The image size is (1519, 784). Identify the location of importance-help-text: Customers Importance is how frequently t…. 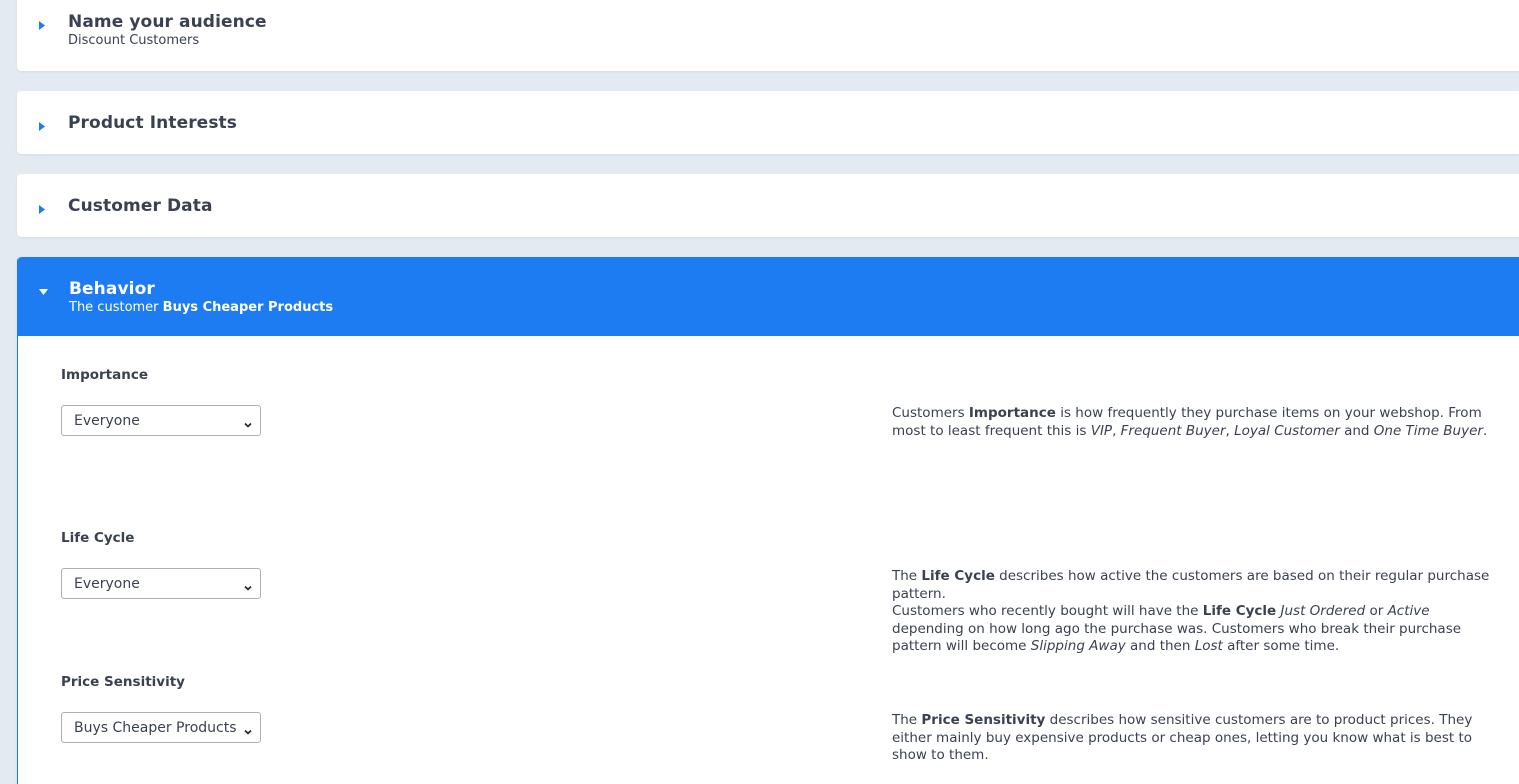
(1190, 422).